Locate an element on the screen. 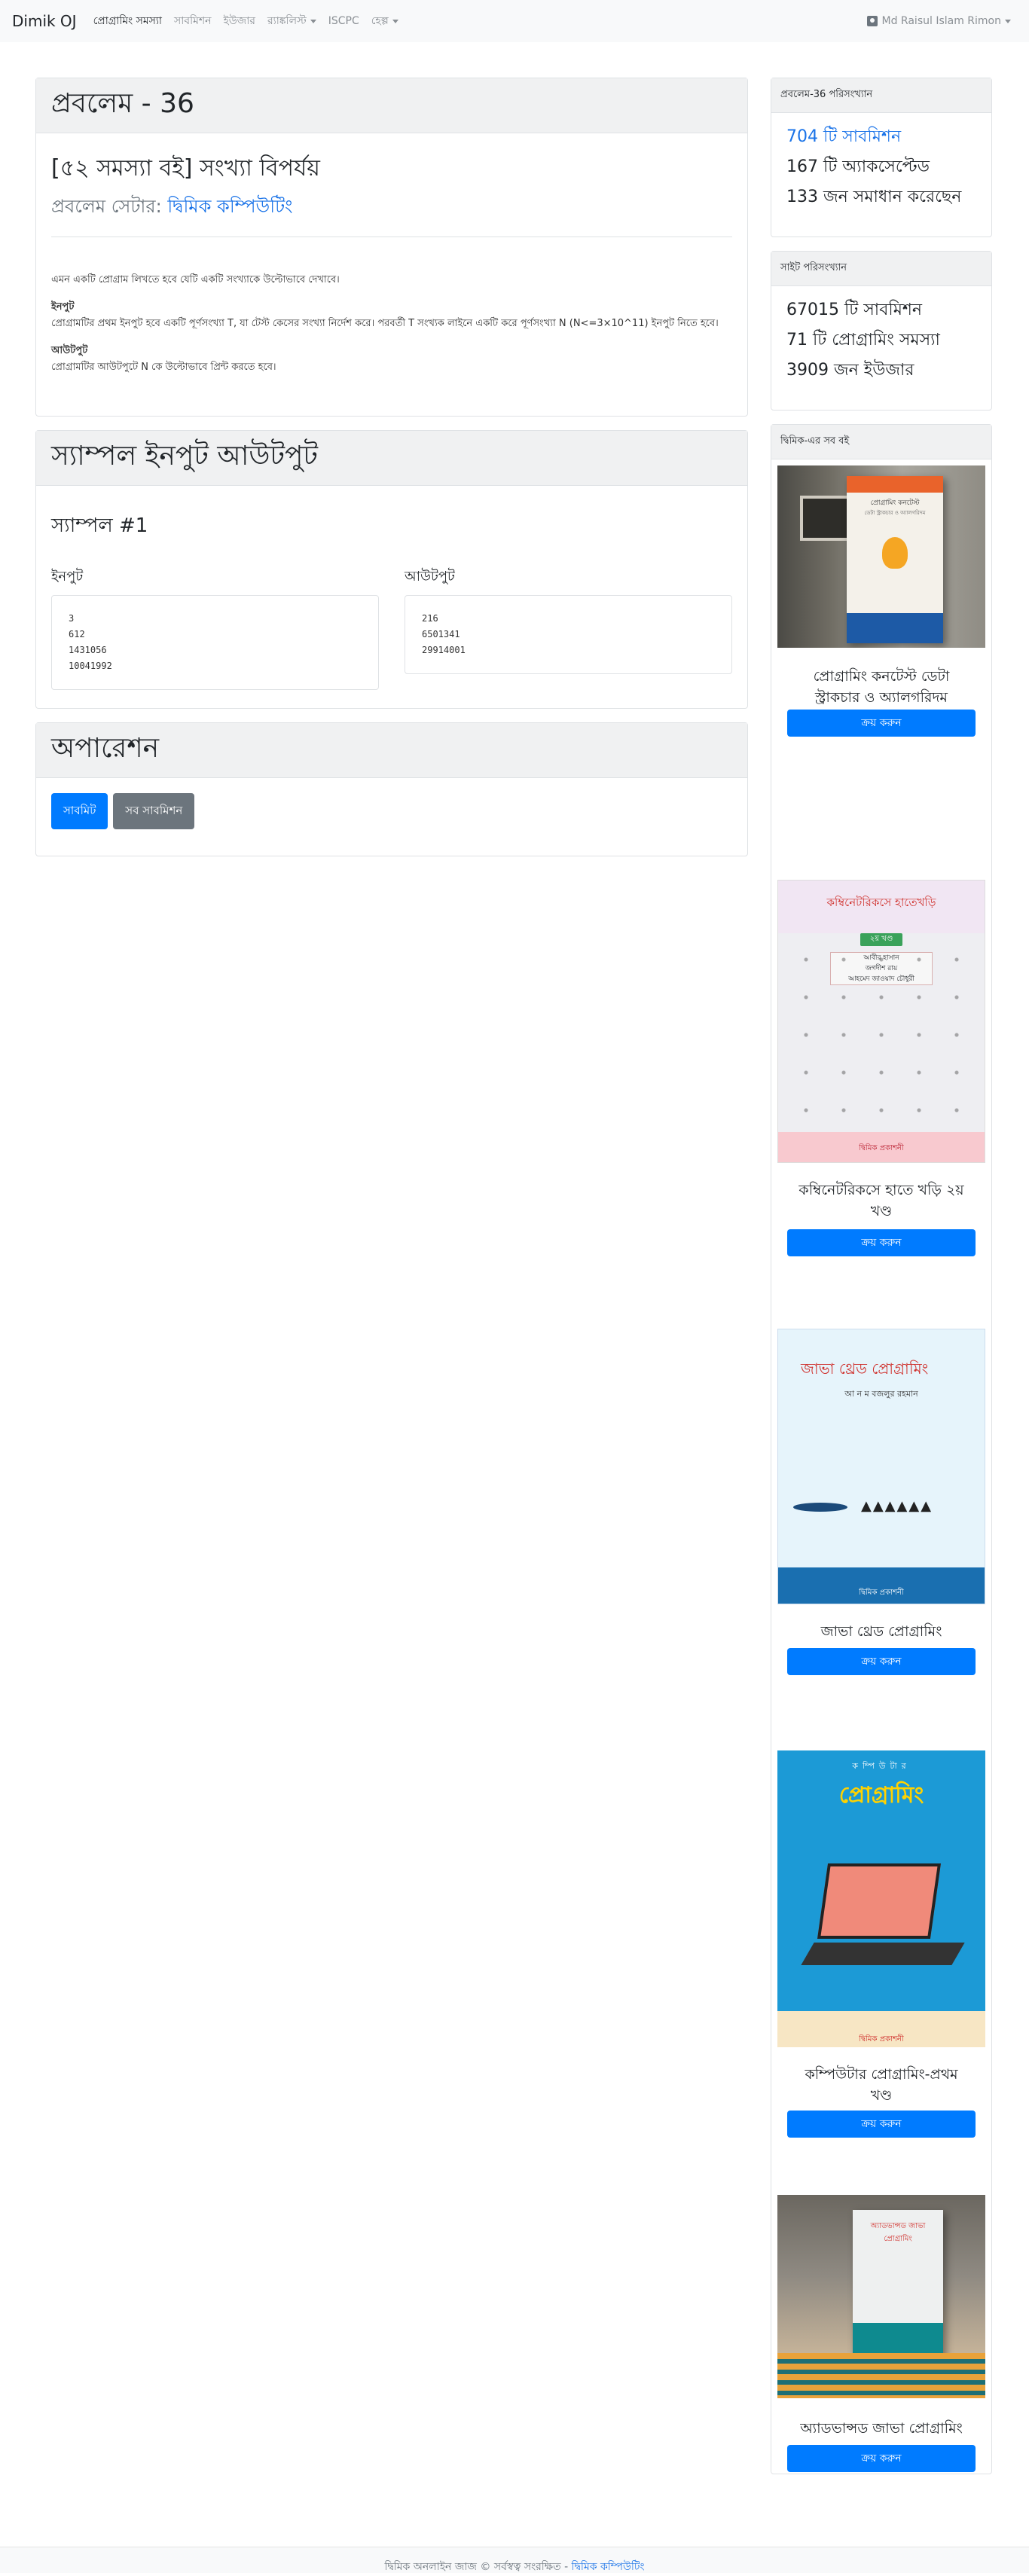  submit-button: সাবমিট is located at coordinates (79, 811).